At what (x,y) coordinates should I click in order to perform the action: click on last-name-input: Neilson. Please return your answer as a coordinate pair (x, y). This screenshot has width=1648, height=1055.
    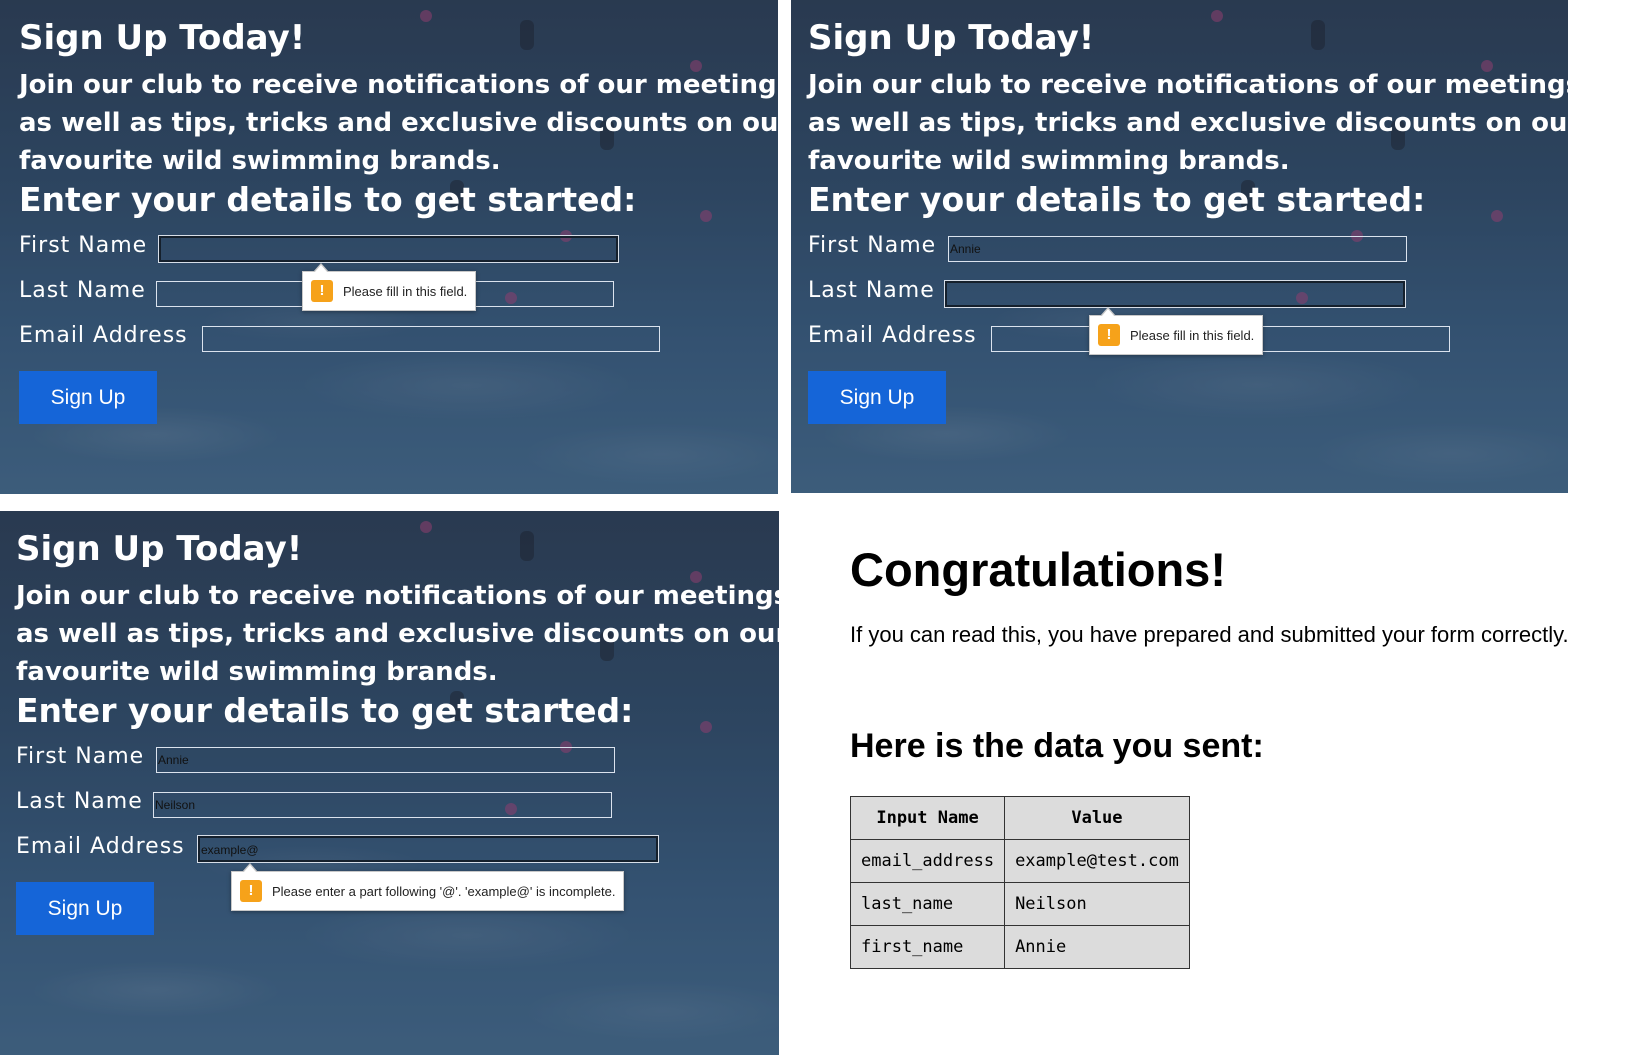
    Looking at the image, I should click on (382, 805).